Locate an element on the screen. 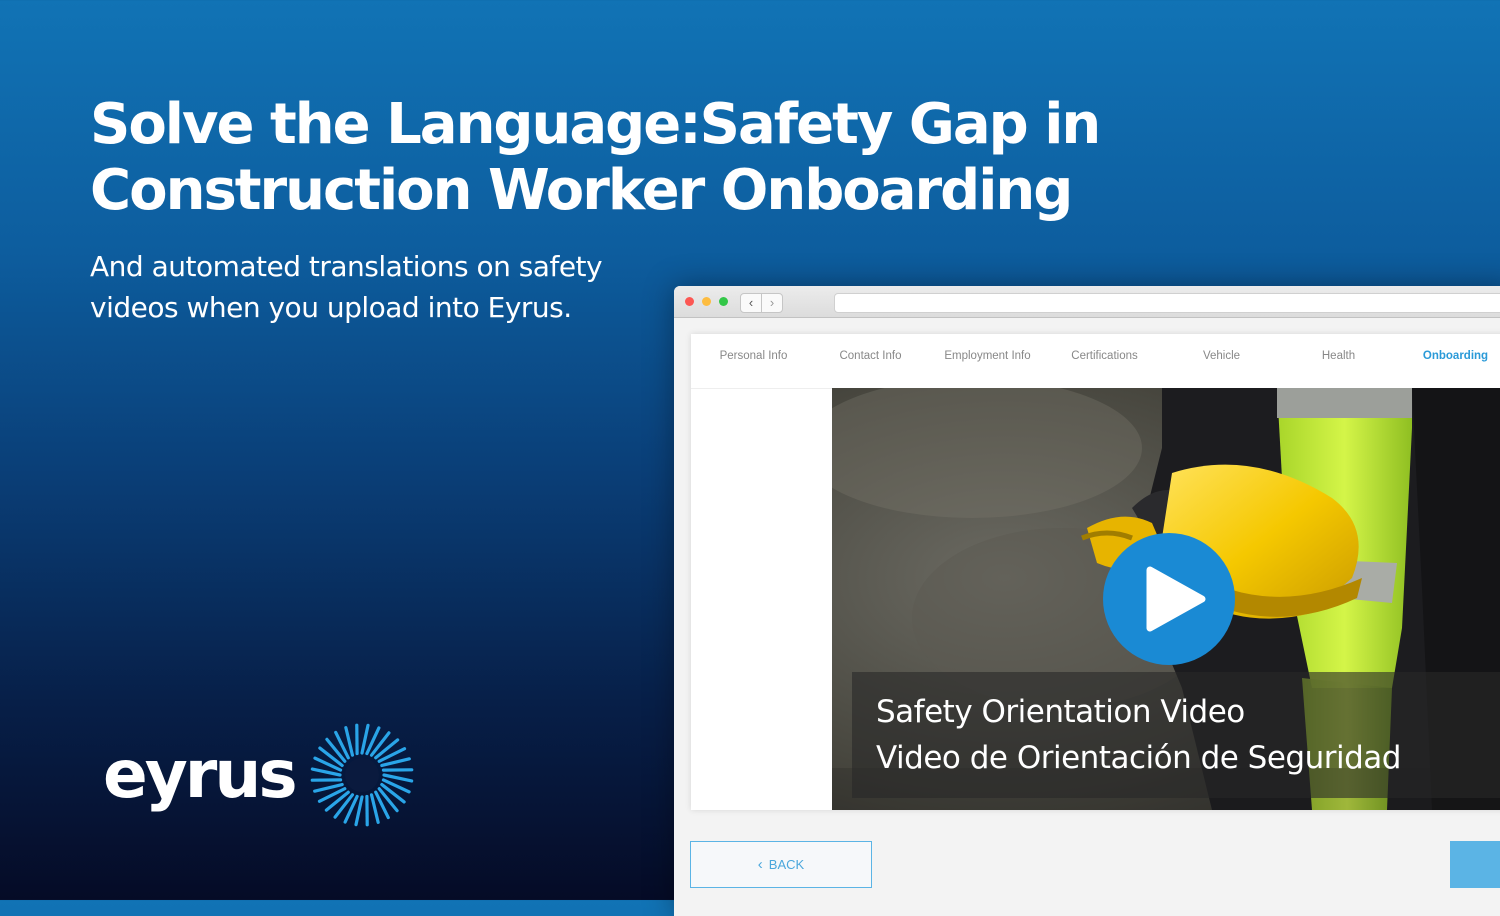  caption-spanish: Video de Orientación de Seguridad is located at coordinates (1138, 758).